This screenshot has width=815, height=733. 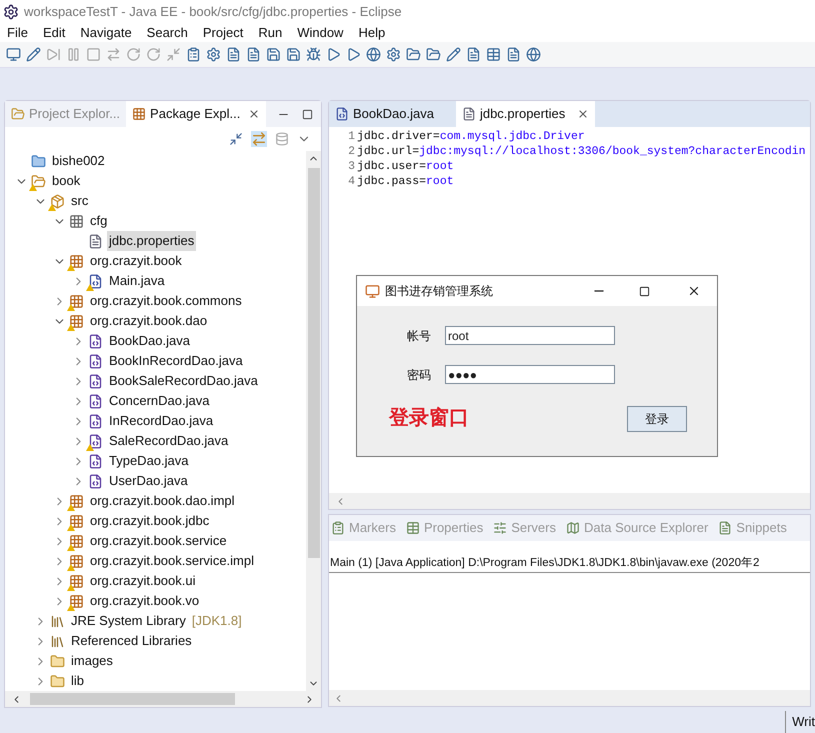 What do you see at coordinates (391, 167) in the screenshot?
I see `property-key: jdbc.user=` at bounding box center [391, 167].